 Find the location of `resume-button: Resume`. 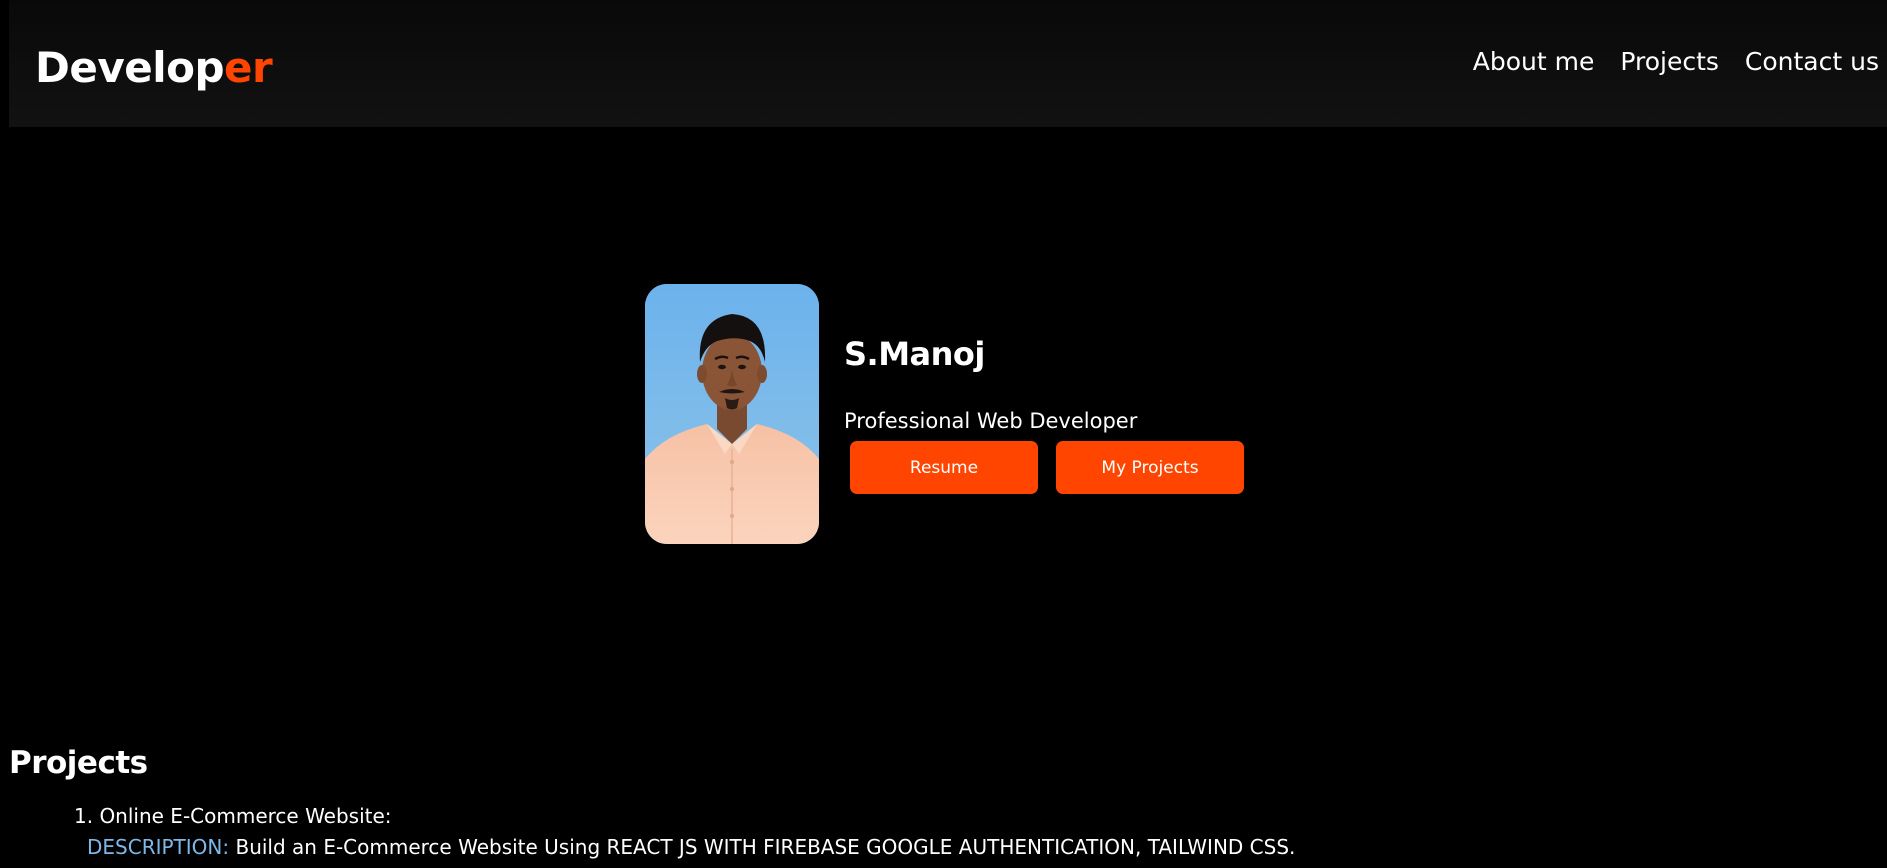

resume-button: Resume is located at coordinates (944, 467).